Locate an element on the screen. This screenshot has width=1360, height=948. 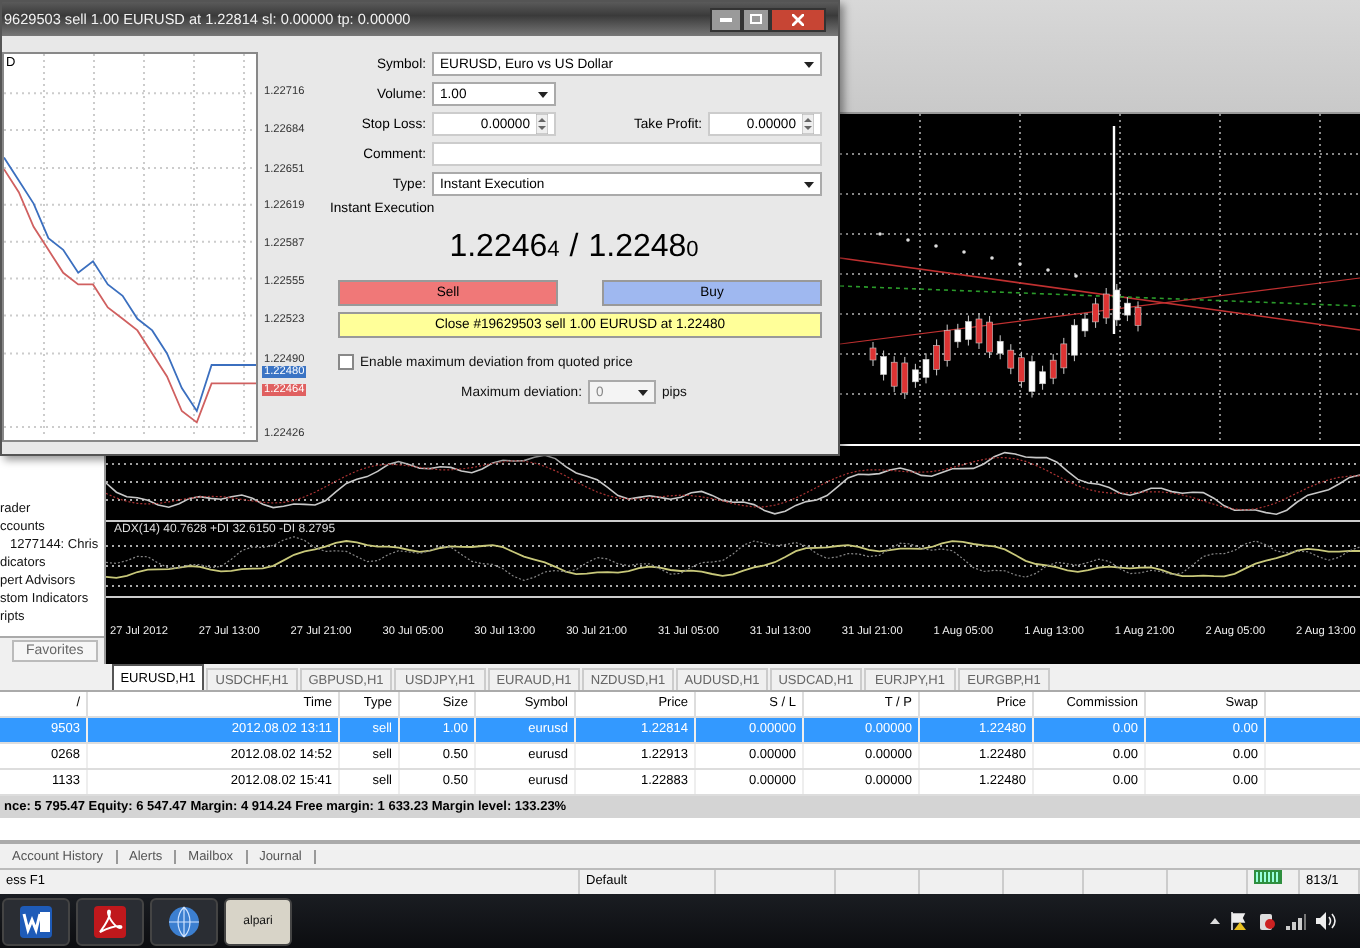
bid-price: 1.22464 is located at coordinates (504, 248).